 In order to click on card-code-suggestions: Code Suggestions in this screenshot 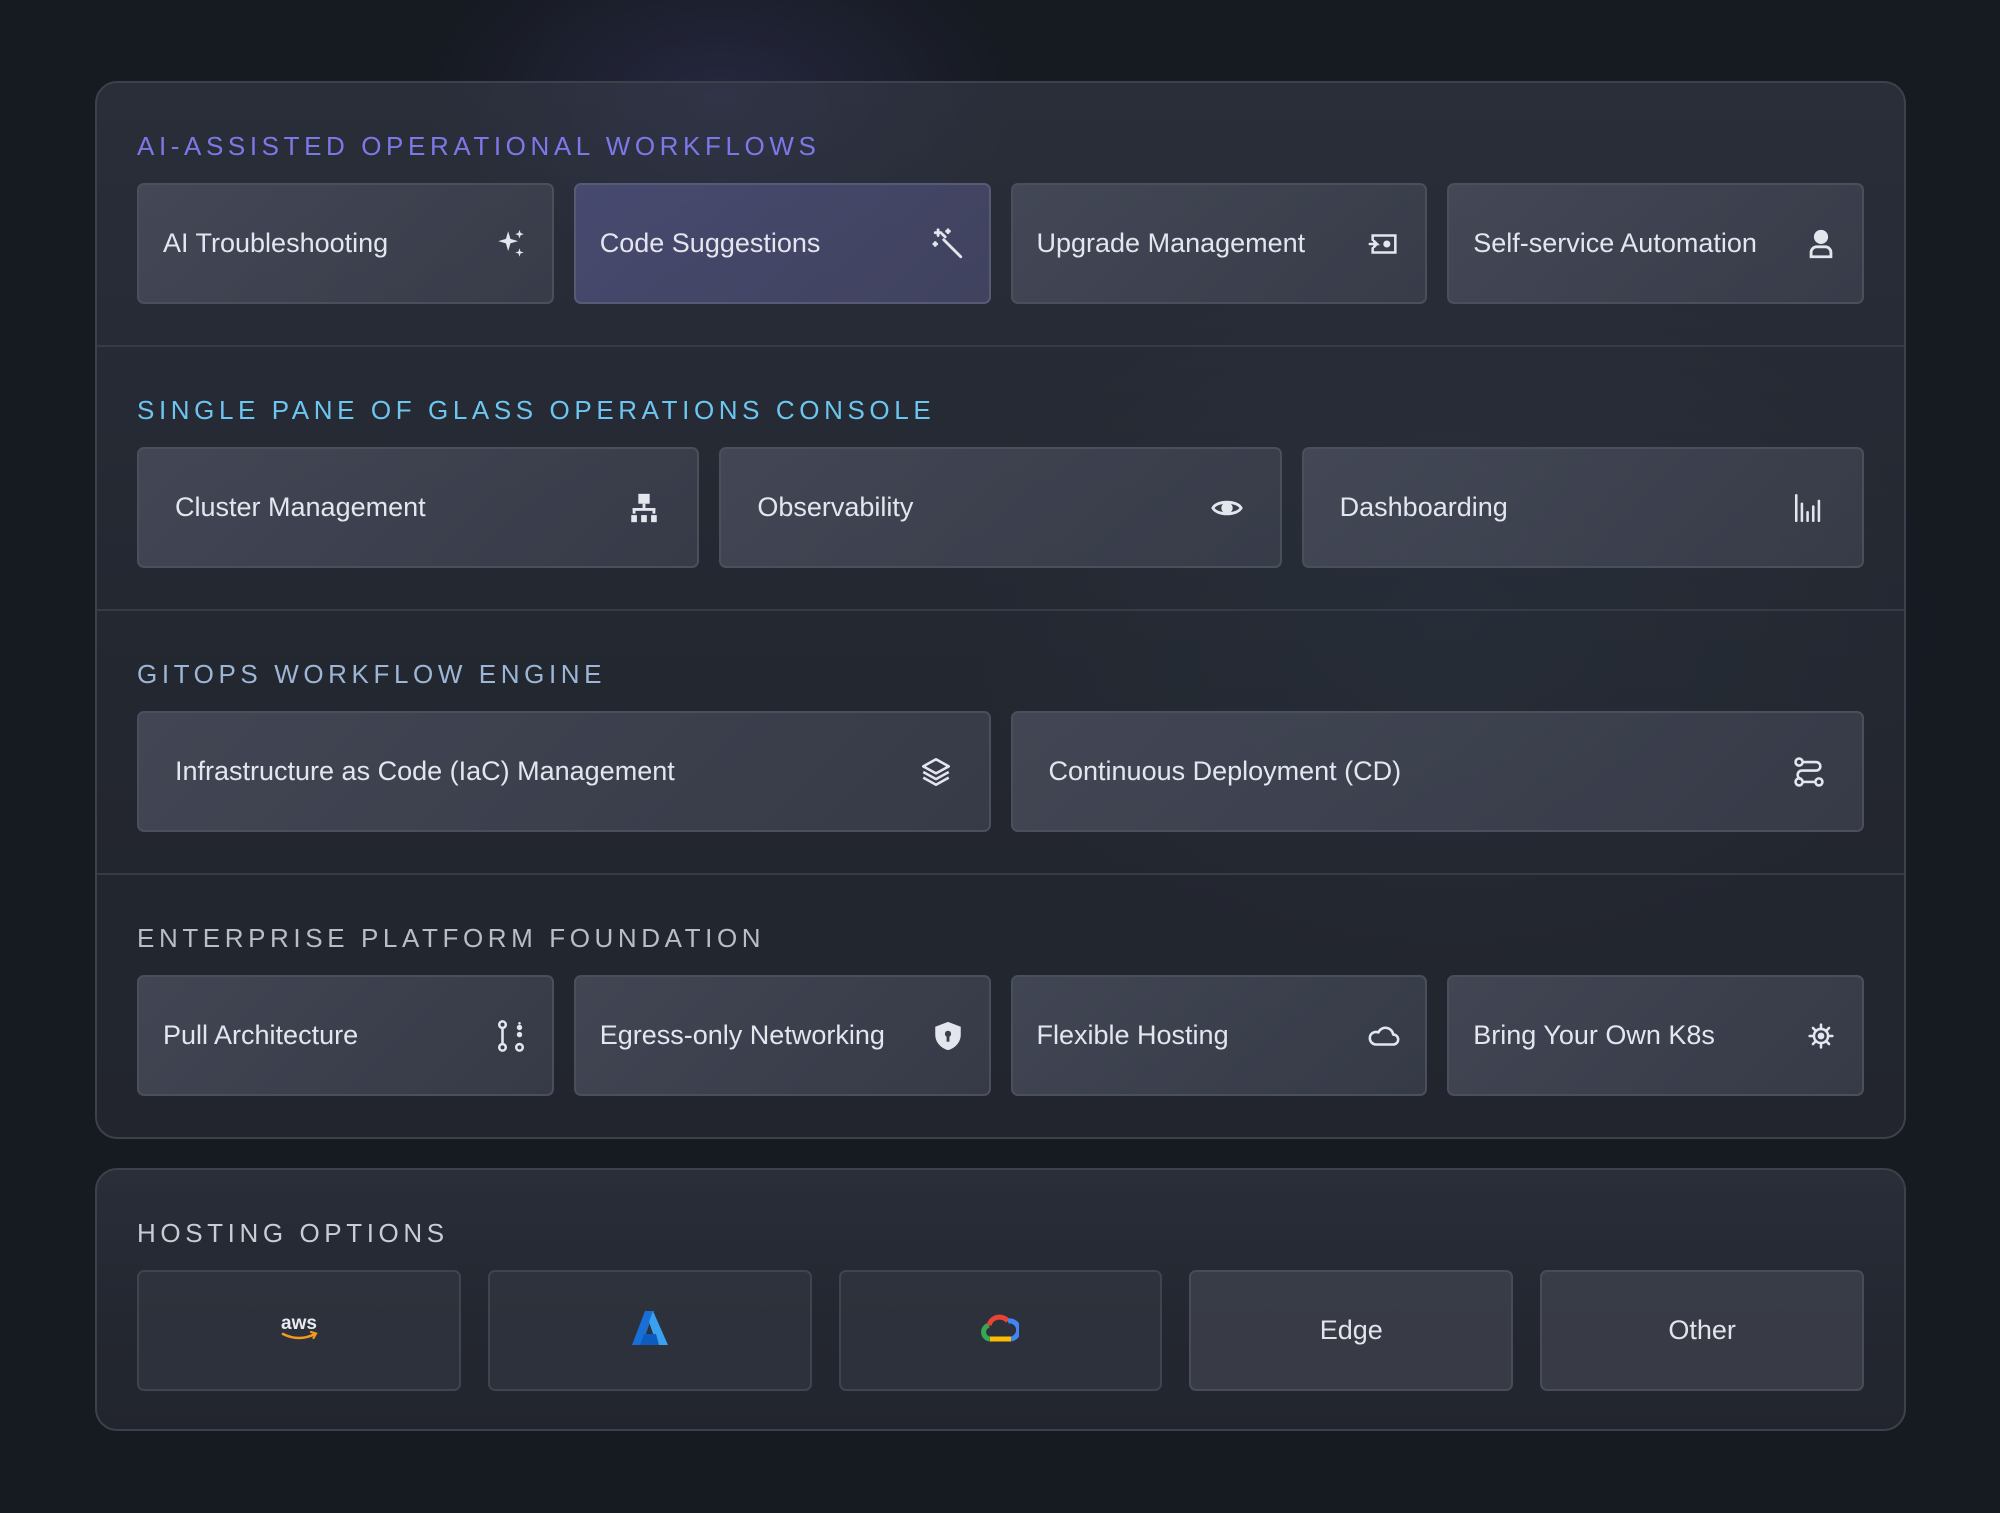, I will do `click(782, 243)`.